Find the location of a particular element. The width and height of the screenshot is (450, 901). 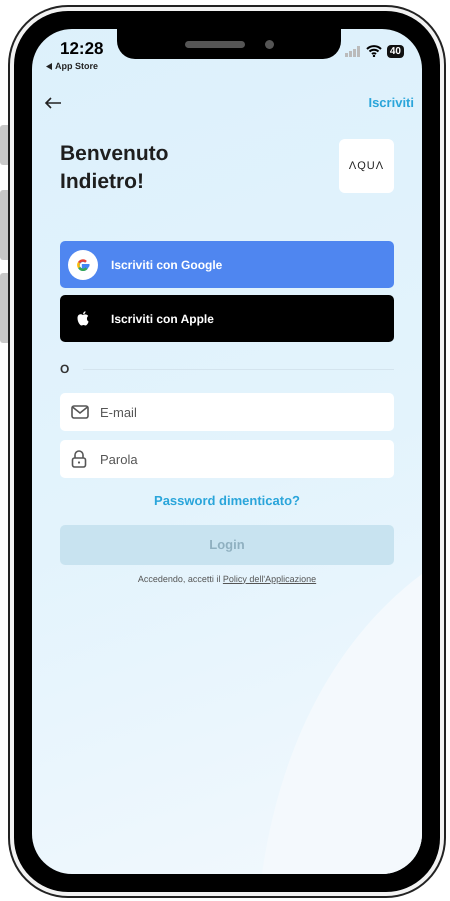

google-signin-button: Iscriviti con Google is located at coordinates (227, 264).